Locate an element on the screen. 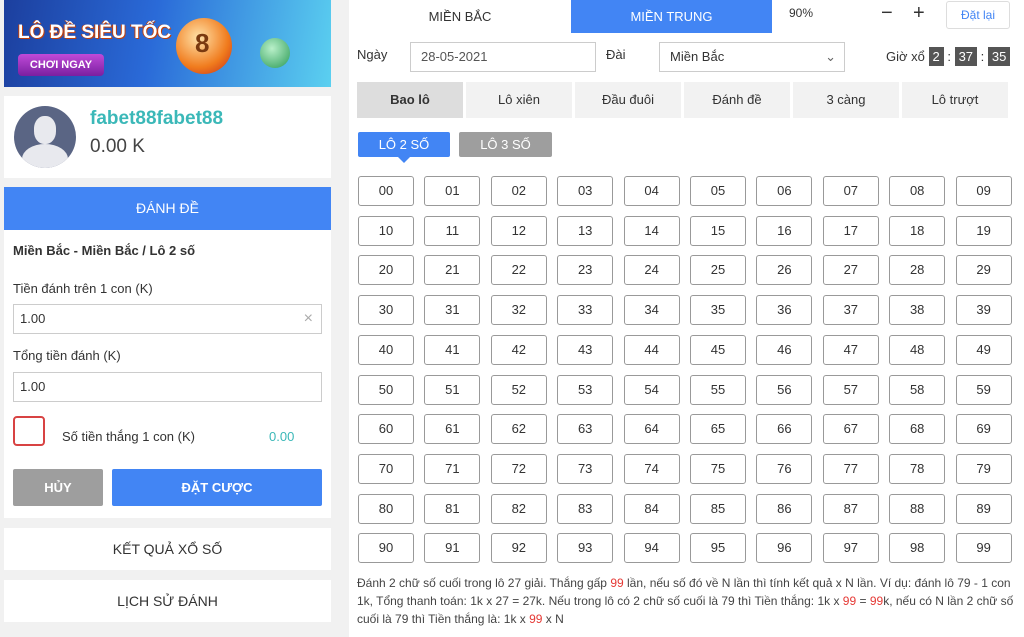 The width and height of the screenshot is (1024, 637). zoom-in-button: + is located at coordinates (919, 13).